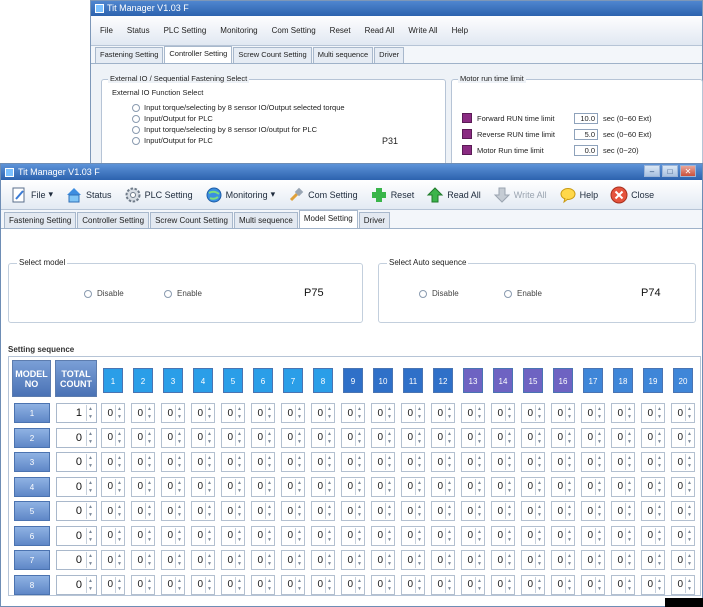 The width and height of the screenshot is (703, 607). What do you see at coordinates (272, 55) in the screenshot?
I see `bg-tab: Screw Count Setting` at bounding box center [272, 55].